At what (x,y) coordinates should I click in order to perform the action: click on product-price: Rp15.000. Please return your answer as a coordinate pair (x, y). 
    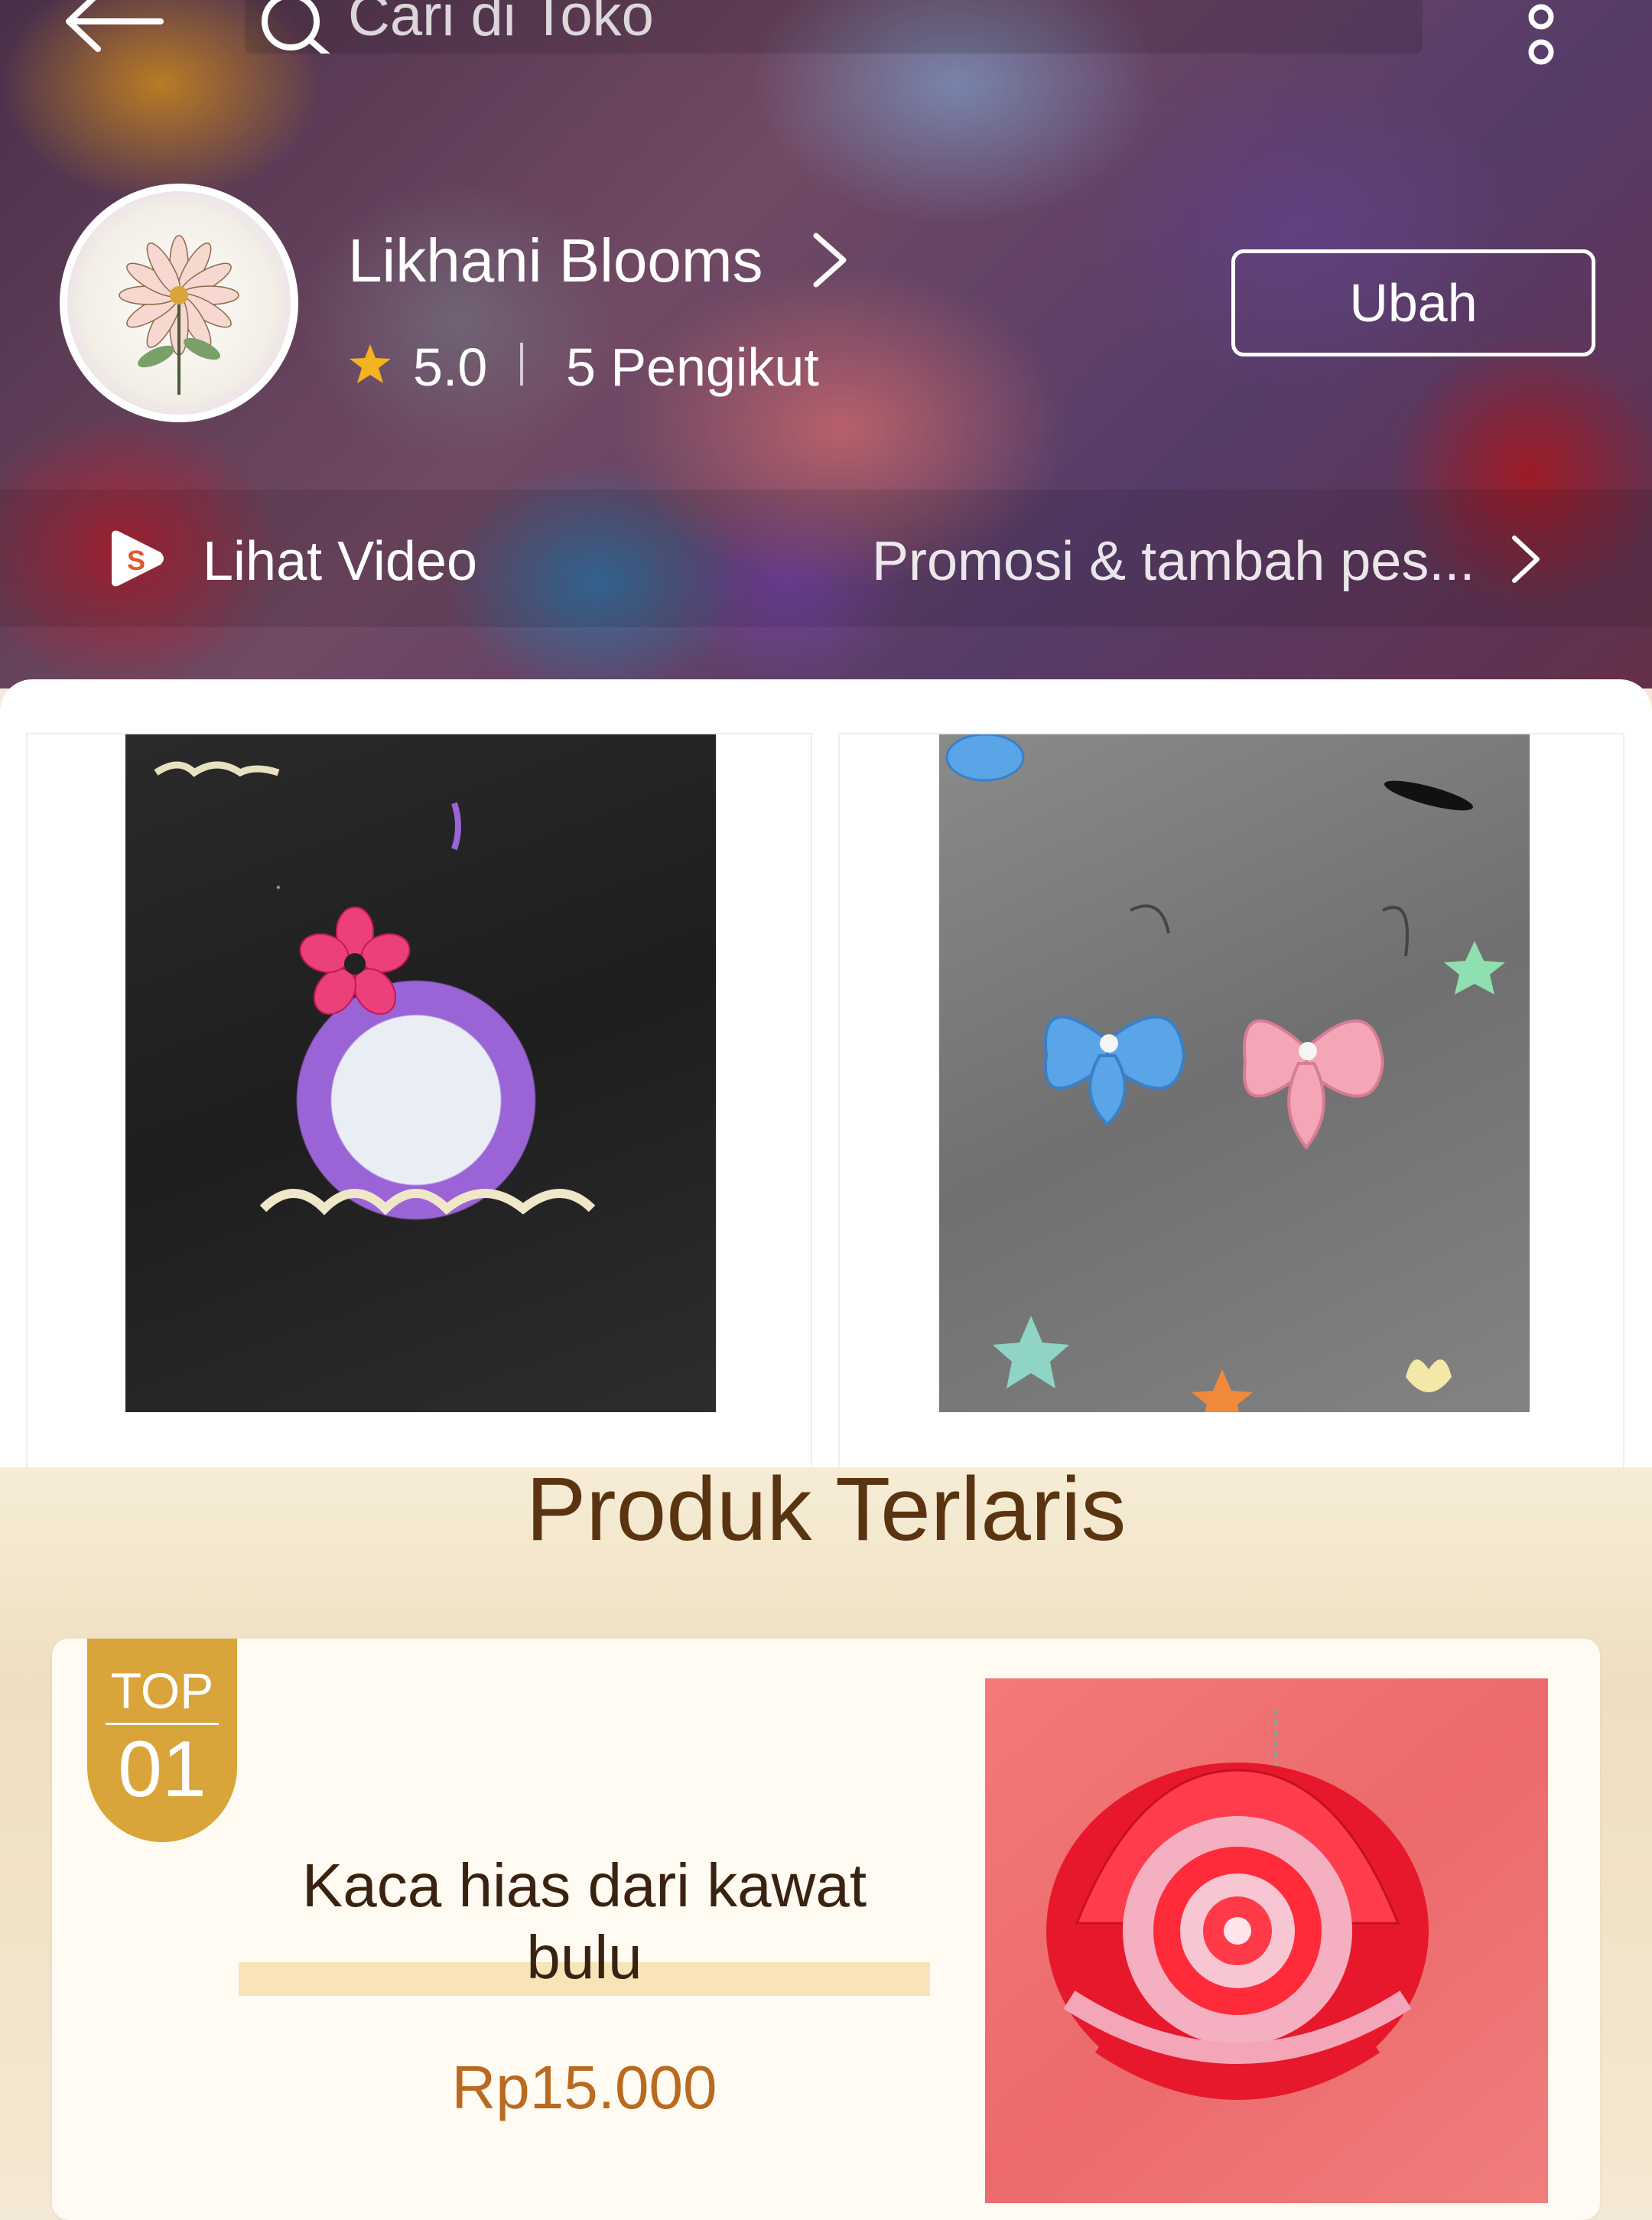
    Looking at the image, I should click on (584, 2087).